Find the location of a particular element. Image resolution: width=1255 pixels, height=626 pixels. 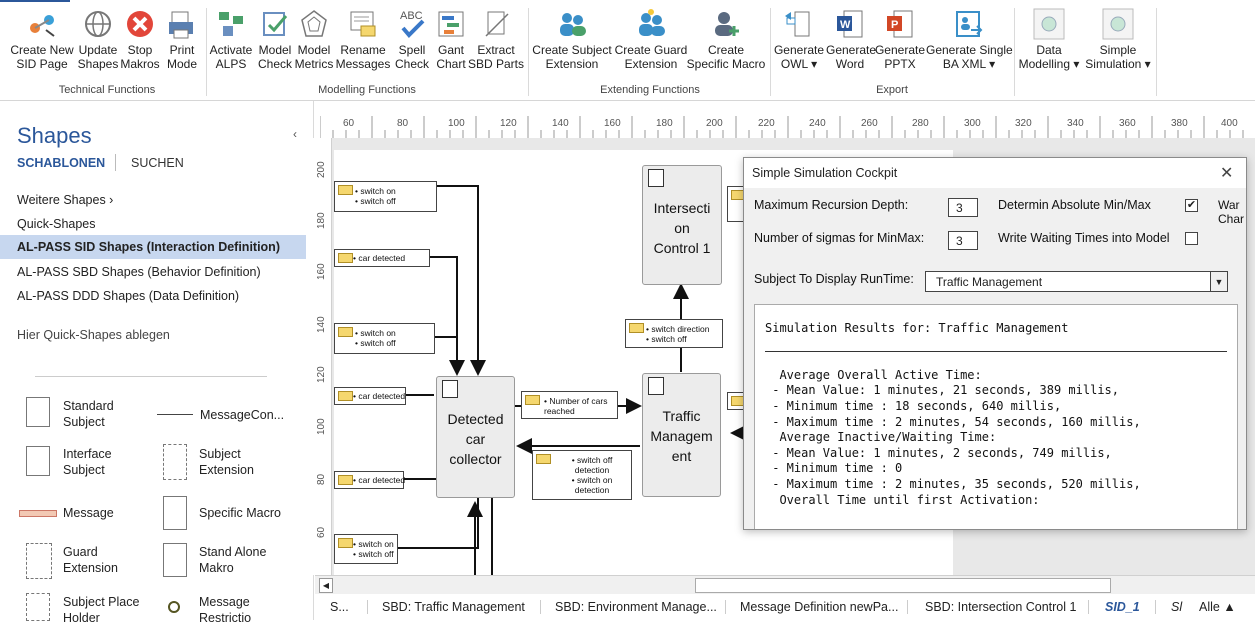

subject-extension-icon is located at coordinates (572, 24).